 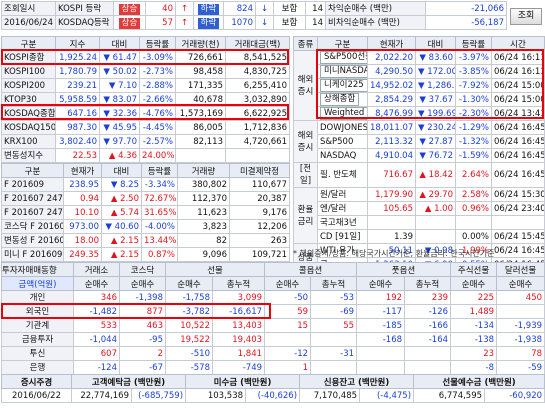 What do you see at coordinates (77, 43) in the screenshot?
I see `column-header: 지수` at bounding box center [77, 43].